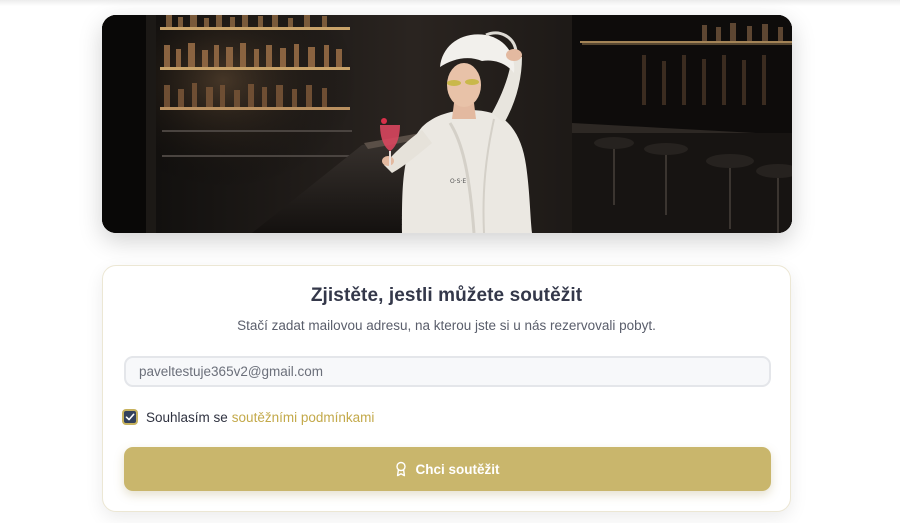 This screenshot has width=900, height=523. I want to click on consent-checkbox, so click(130, 417).